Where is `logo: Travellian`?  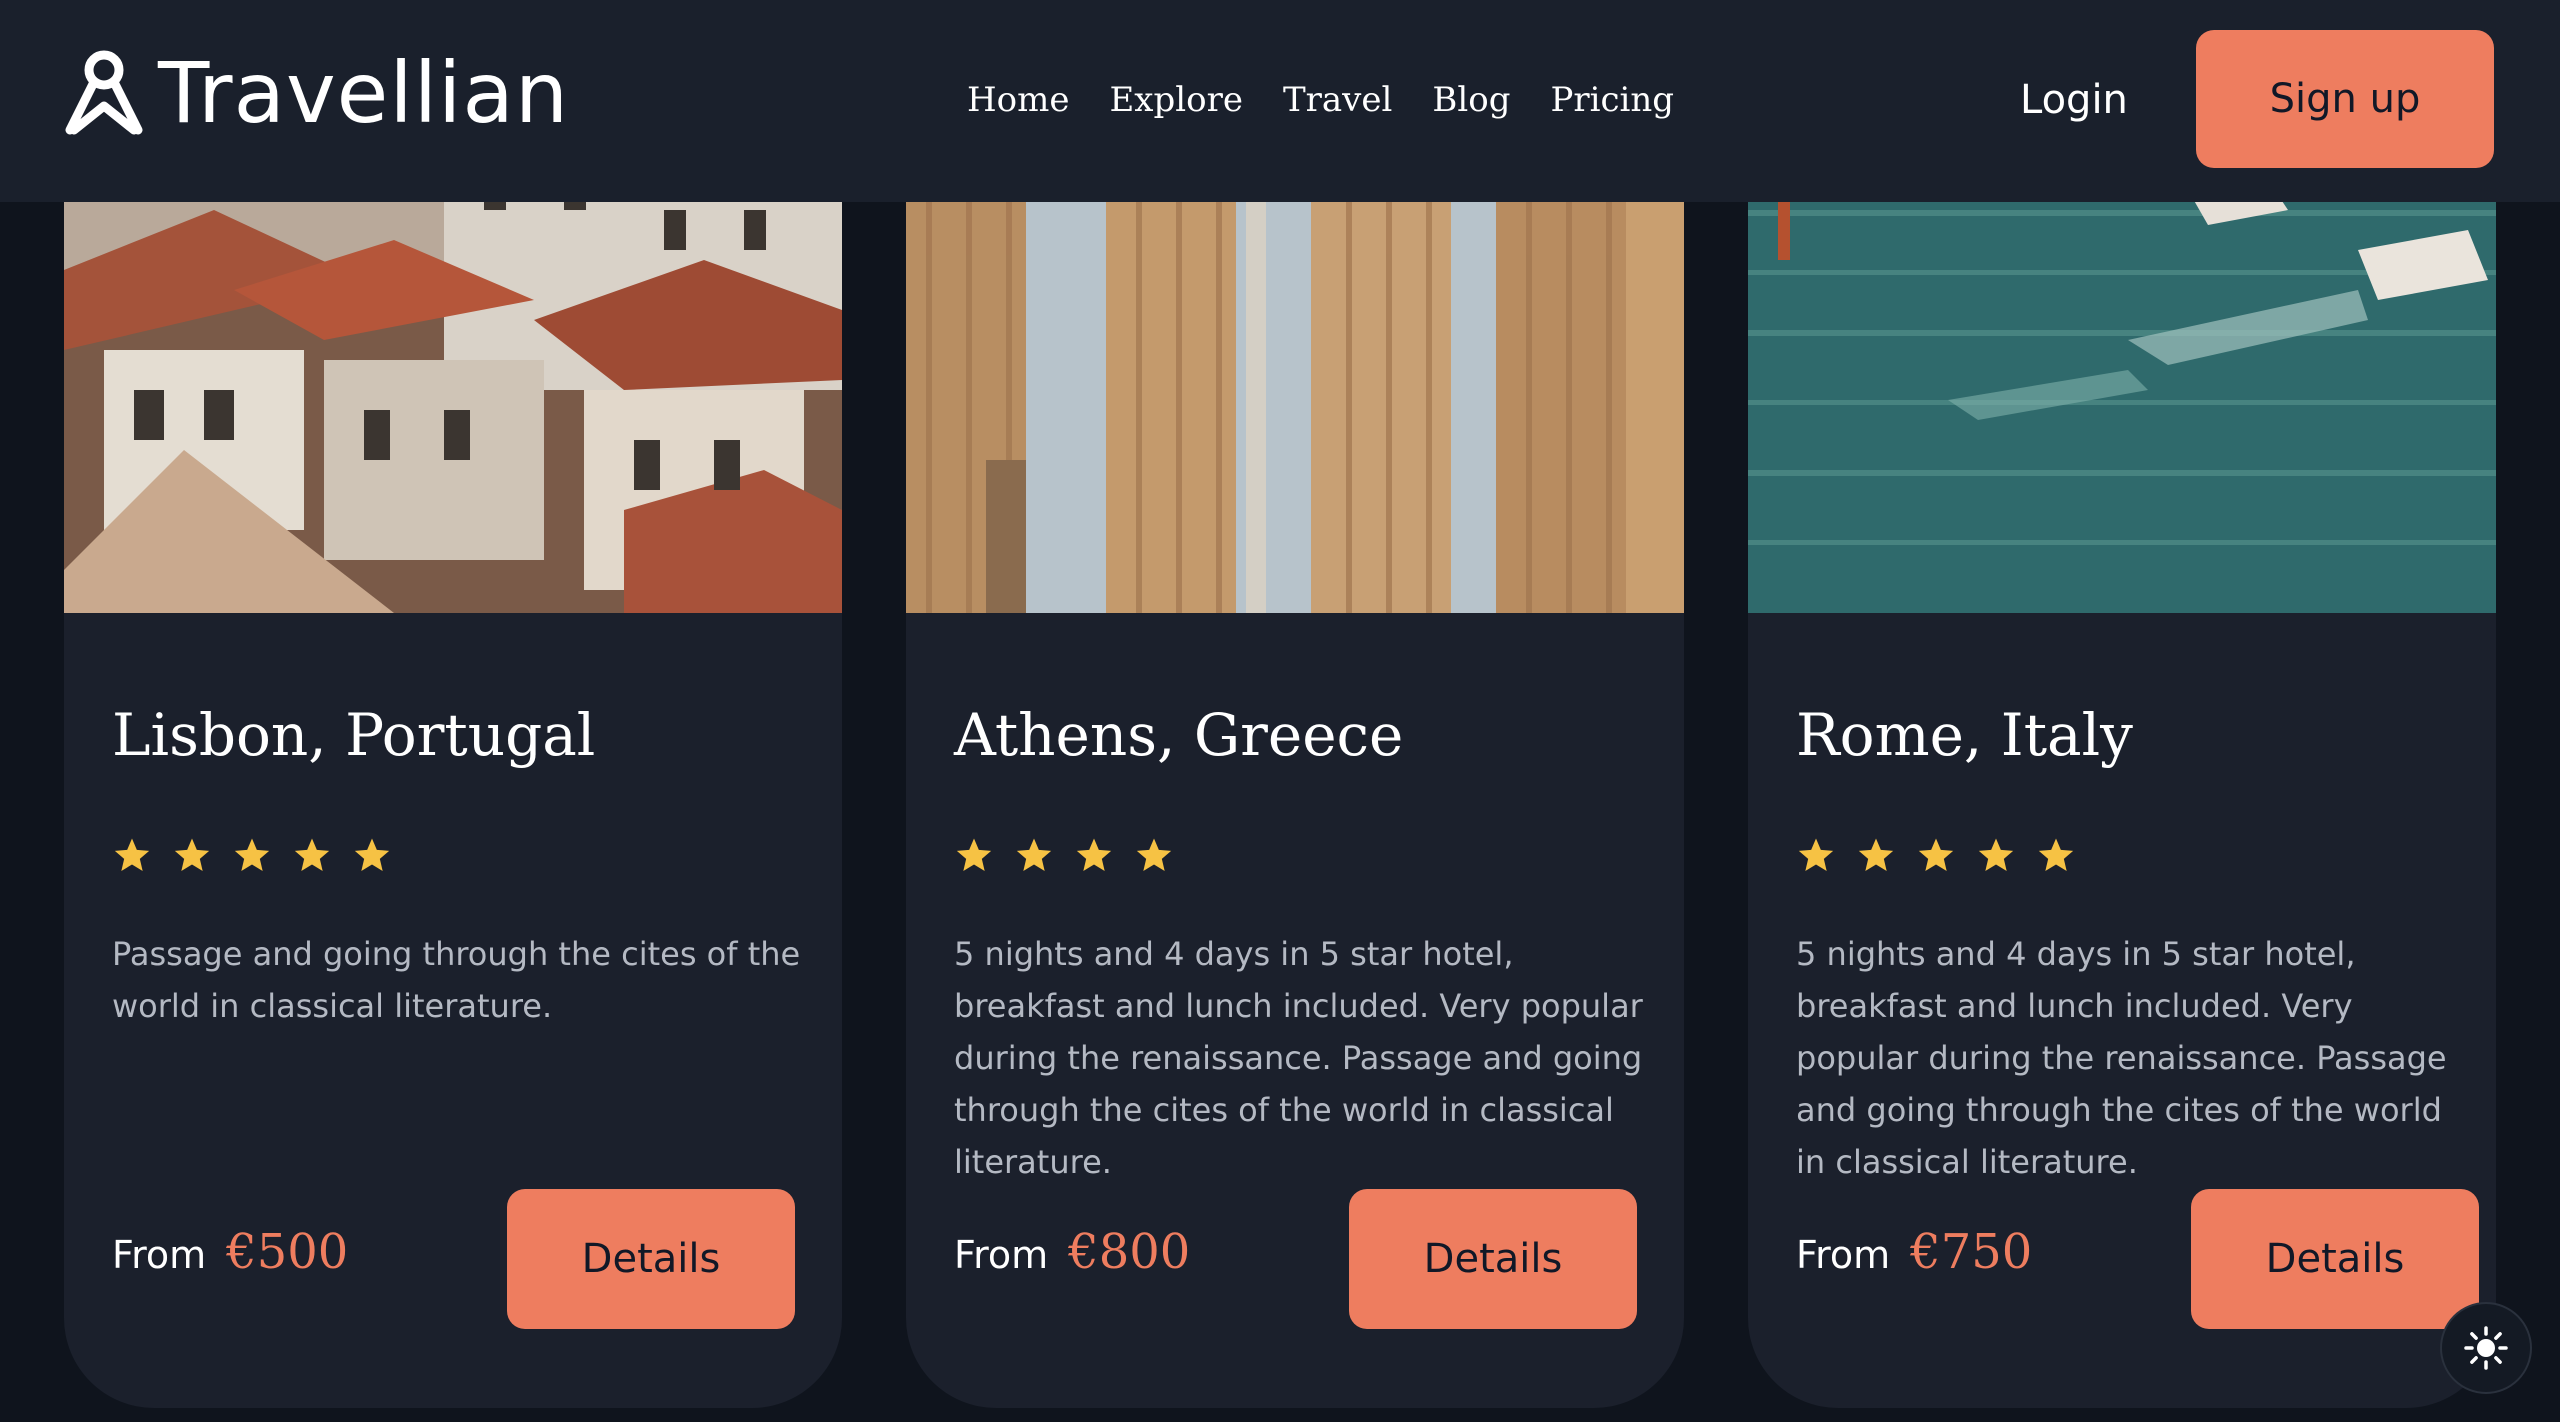 logo: Travellian is located at coordinates (316, 93).